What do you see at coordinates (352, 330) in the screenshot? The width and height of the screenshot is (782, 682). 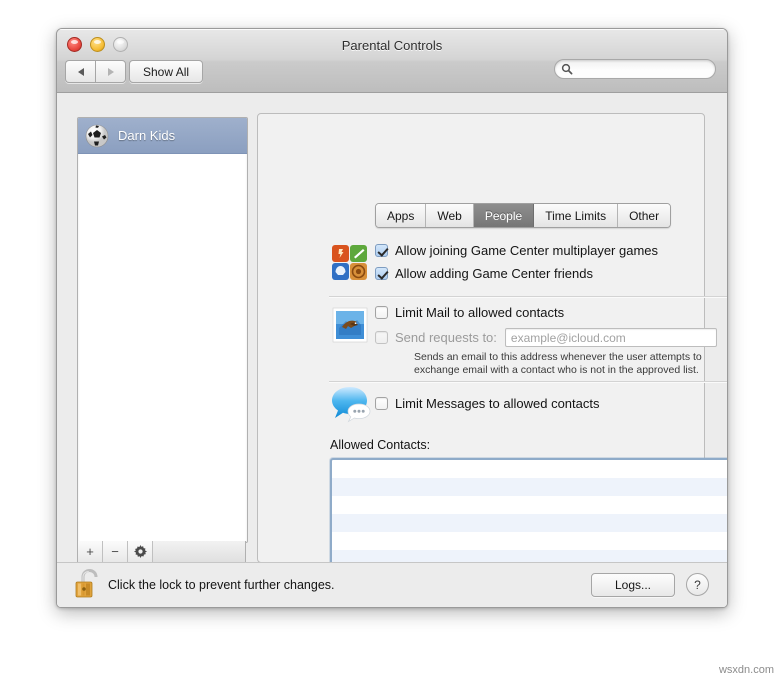 I see `mail-stamp-icon` at bounding box center [352, 330].